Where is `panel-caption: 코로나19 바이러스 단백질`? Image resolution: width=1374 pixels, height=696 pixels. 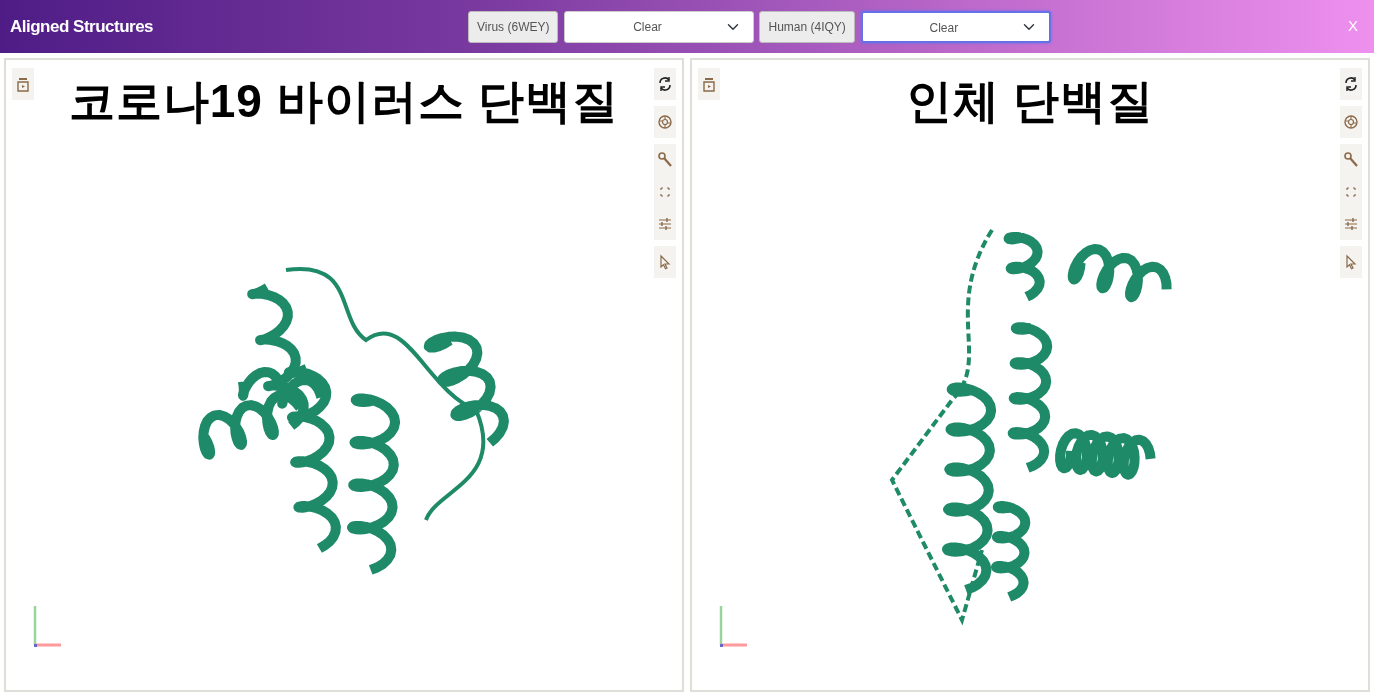 panel-caption: 코로나19 바이러스 단백질 is located at coordinates (344, 101).